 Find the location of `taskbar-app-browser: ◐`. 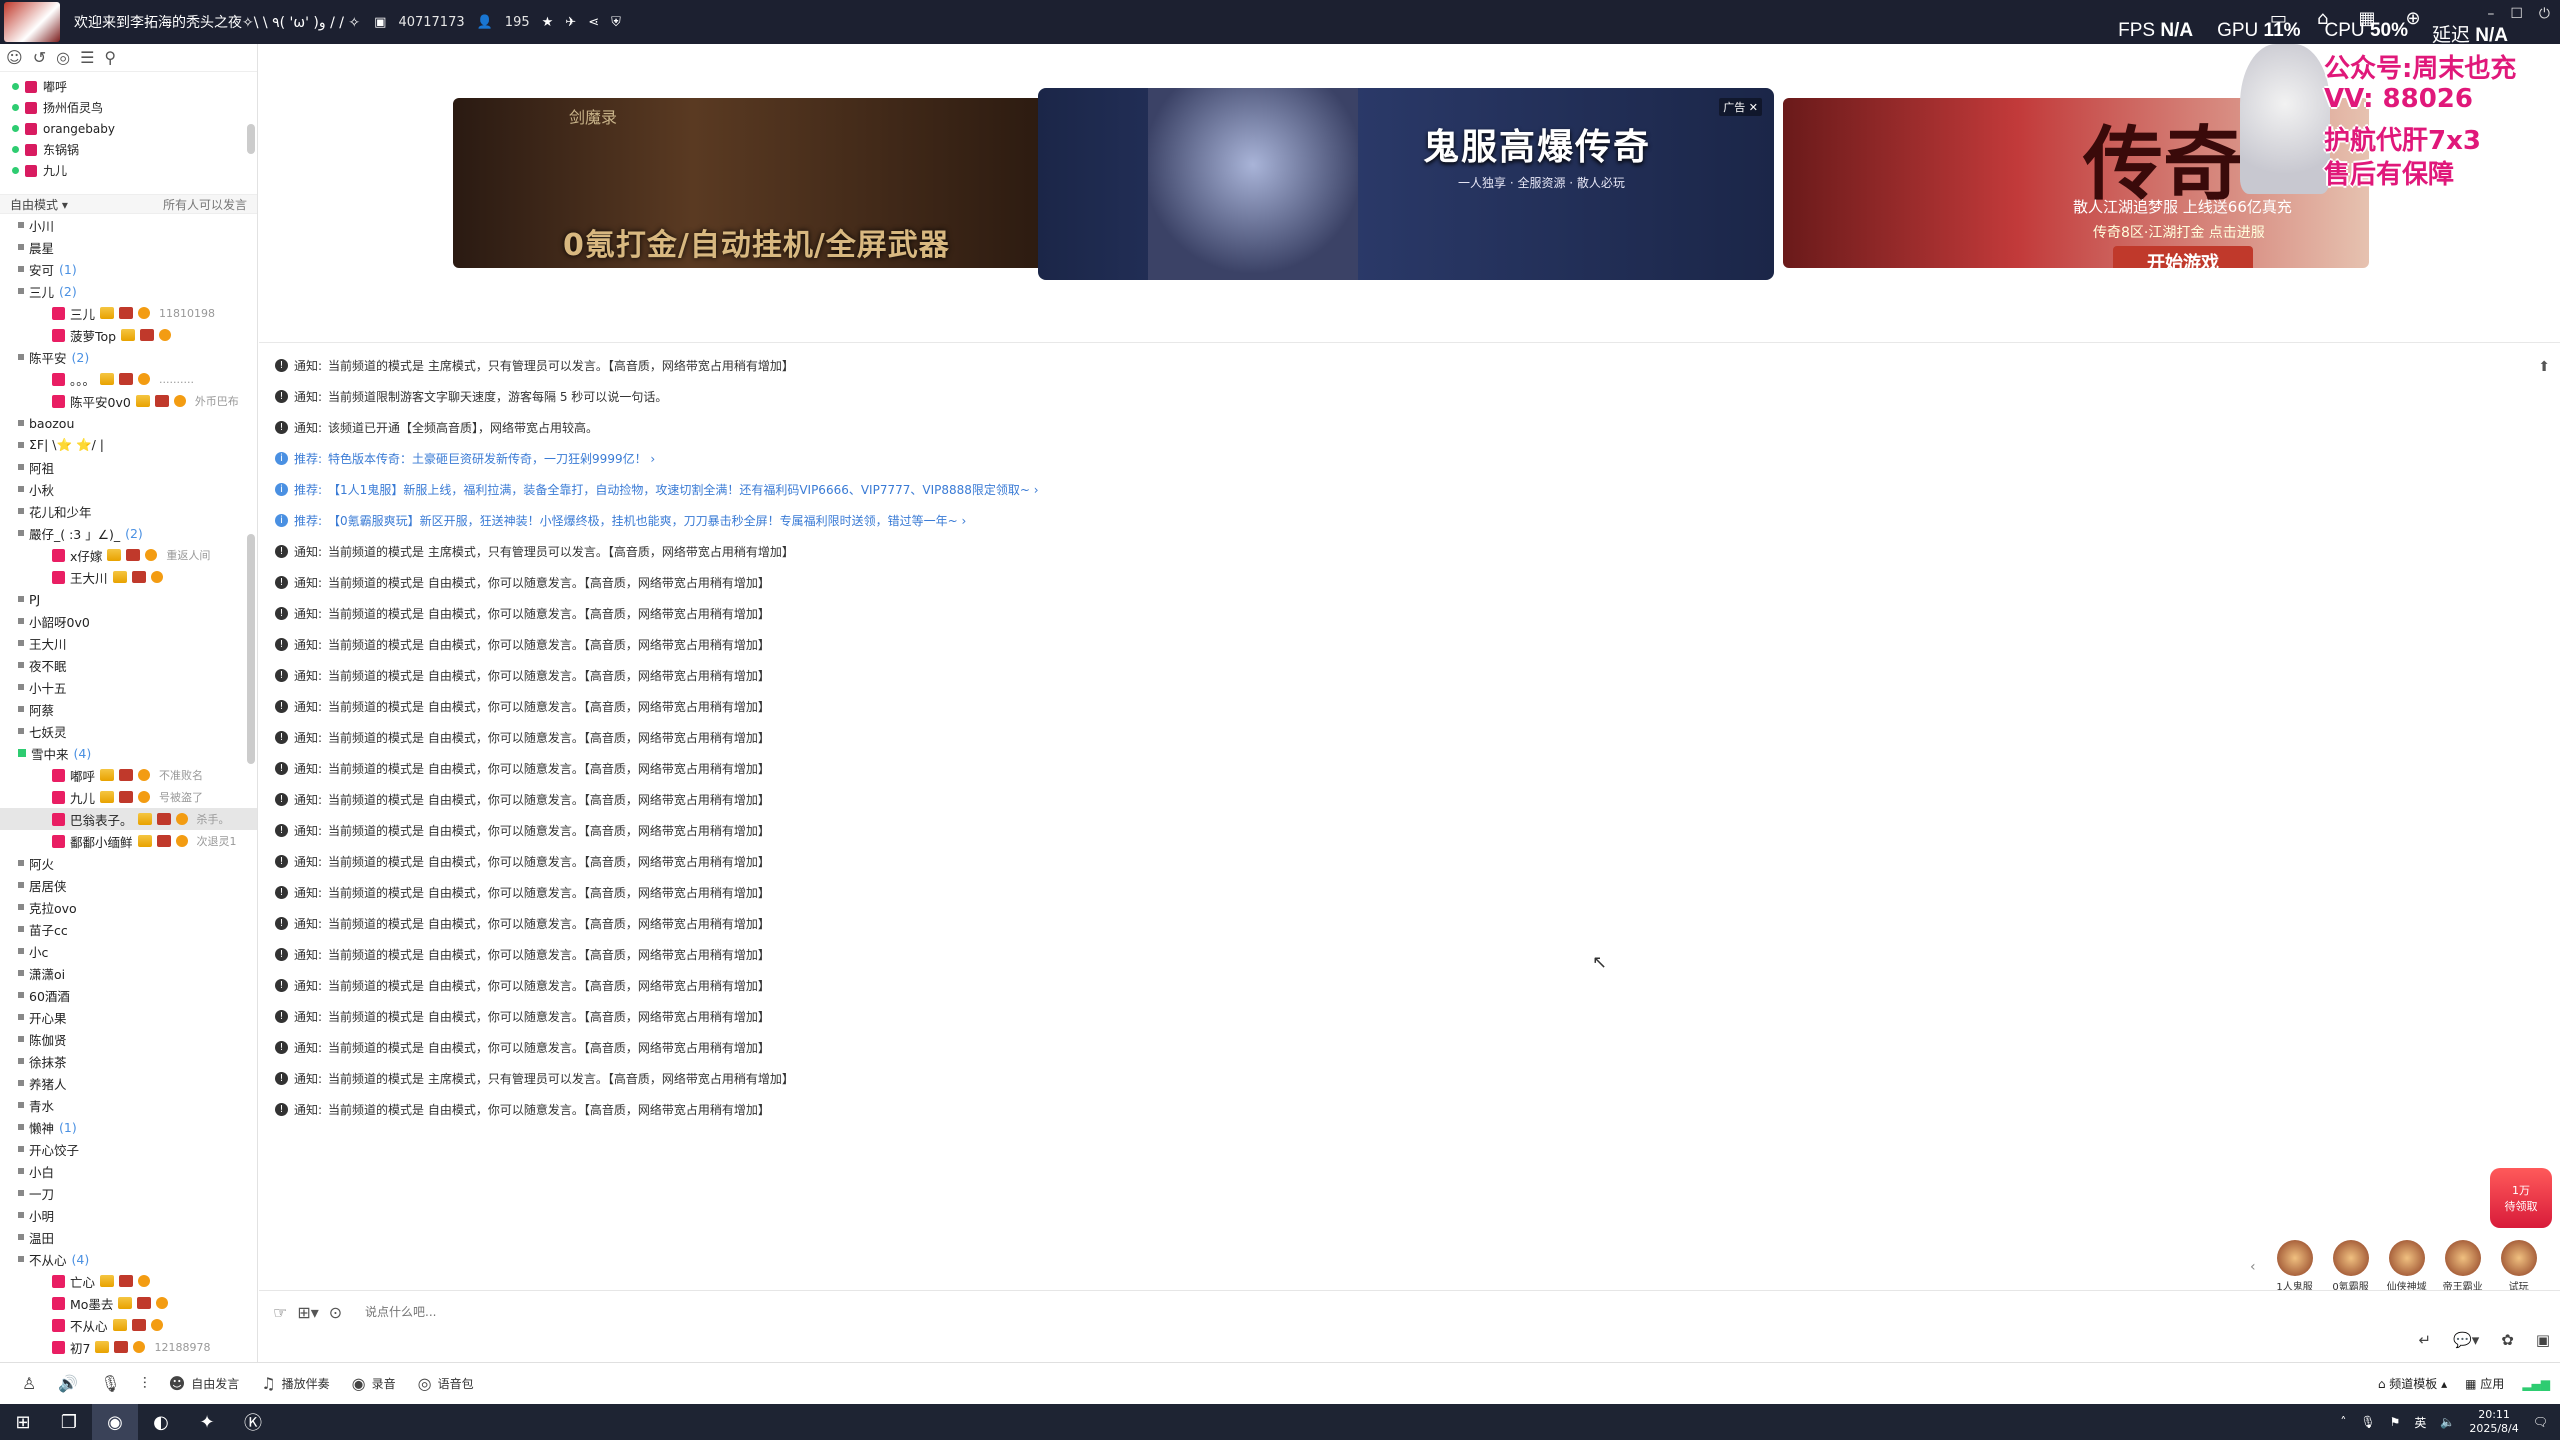

taskbar-app-browser: ◐ is located at coordinates (161, 1422).